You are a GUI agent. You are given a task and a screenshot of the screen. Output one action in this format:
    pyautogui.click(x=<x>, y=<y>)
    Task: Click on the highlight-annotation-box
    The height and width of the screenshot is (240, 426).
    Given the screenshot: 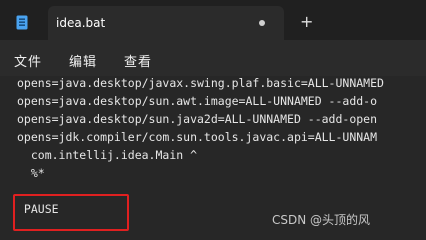 What is the action you would take?
    pyautogui.click(x=71, y=212)
    